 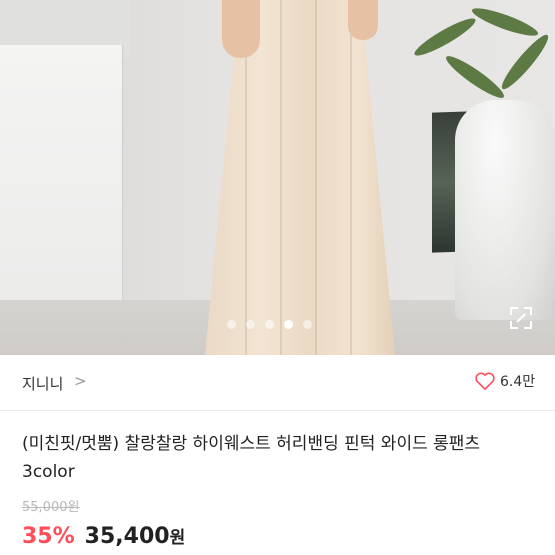 I want to click on image-pagination, so click(x=269, y=324).